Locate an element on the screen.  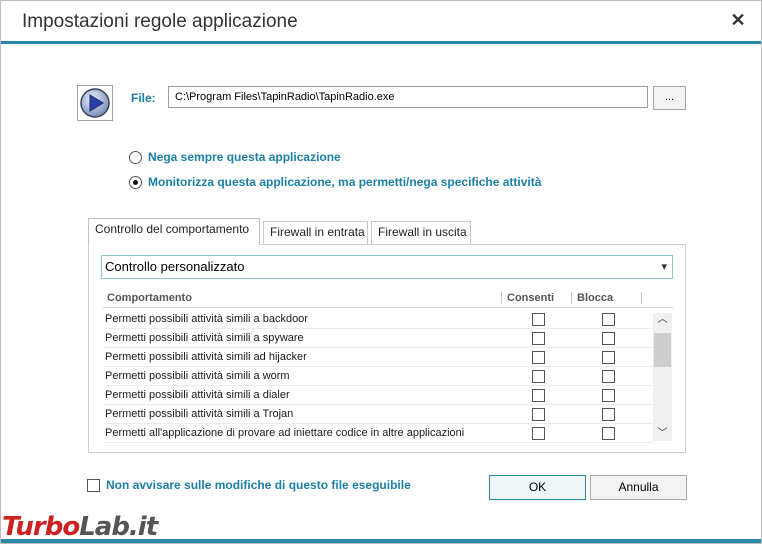
radio-monitor is located at coordinates (135, 182).